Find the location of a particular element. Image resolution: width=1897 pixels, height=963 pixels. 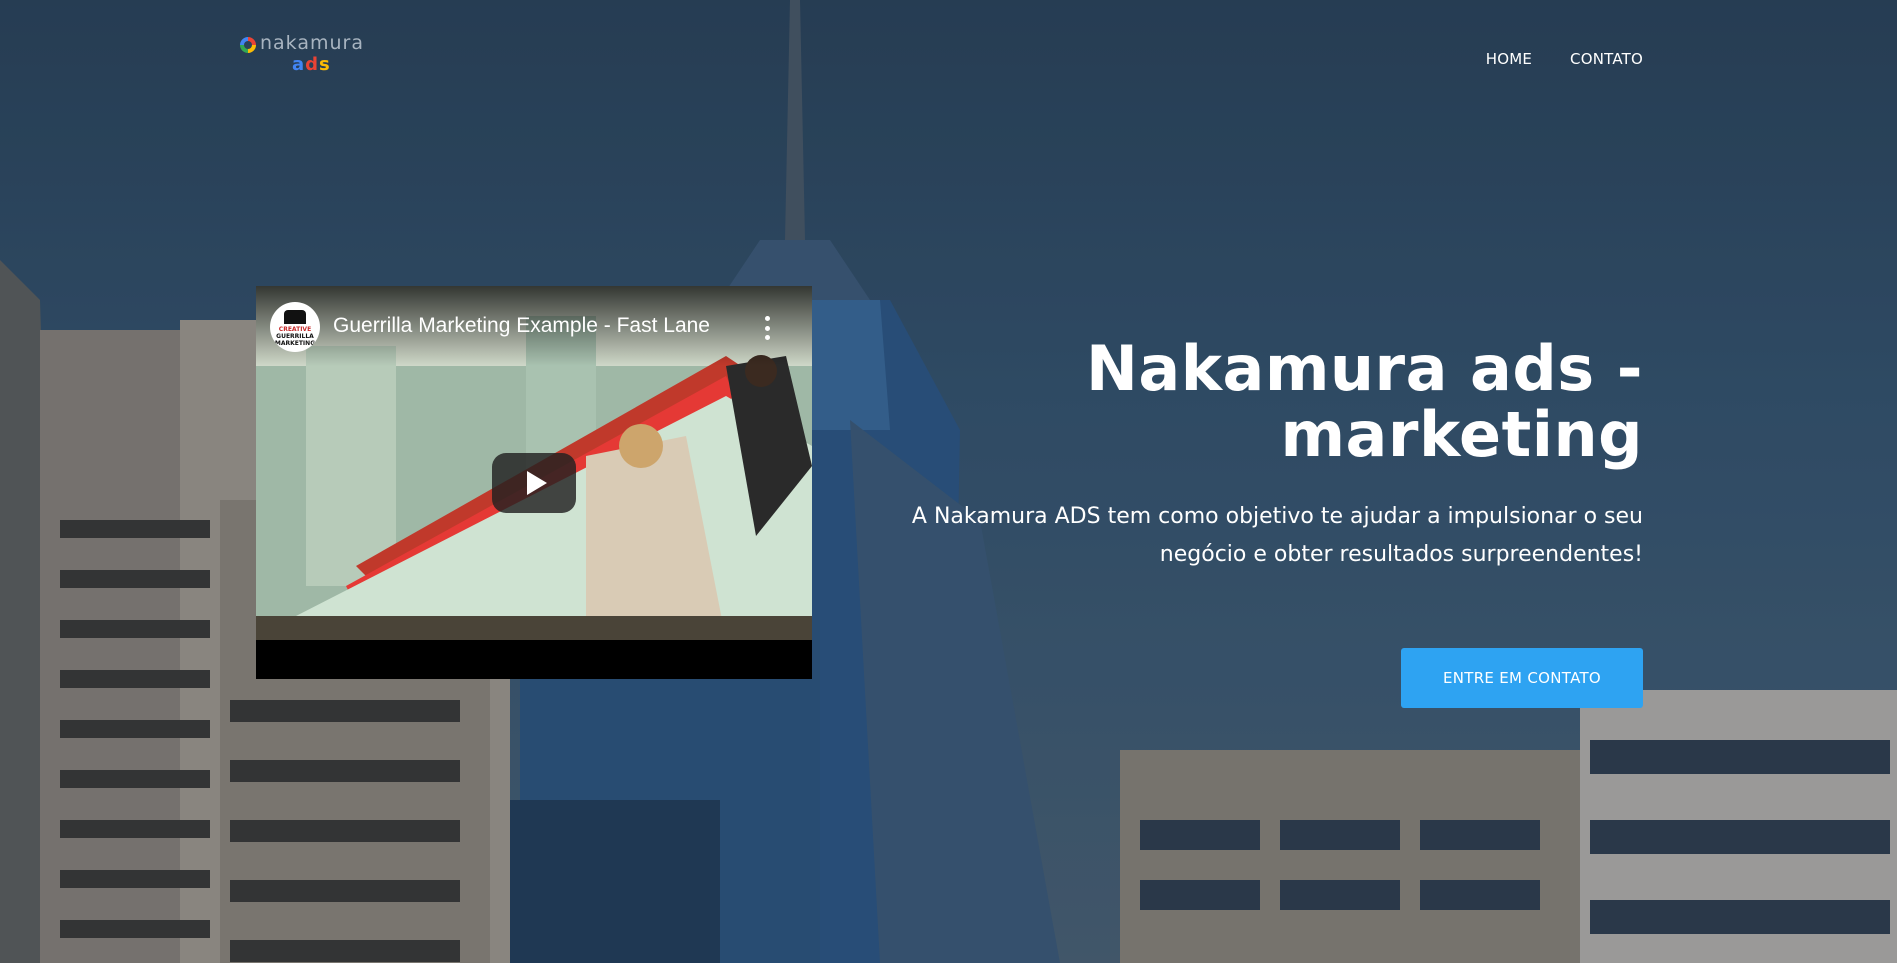

logo-wordmark: nakamura is located at coordinates (312, 43).